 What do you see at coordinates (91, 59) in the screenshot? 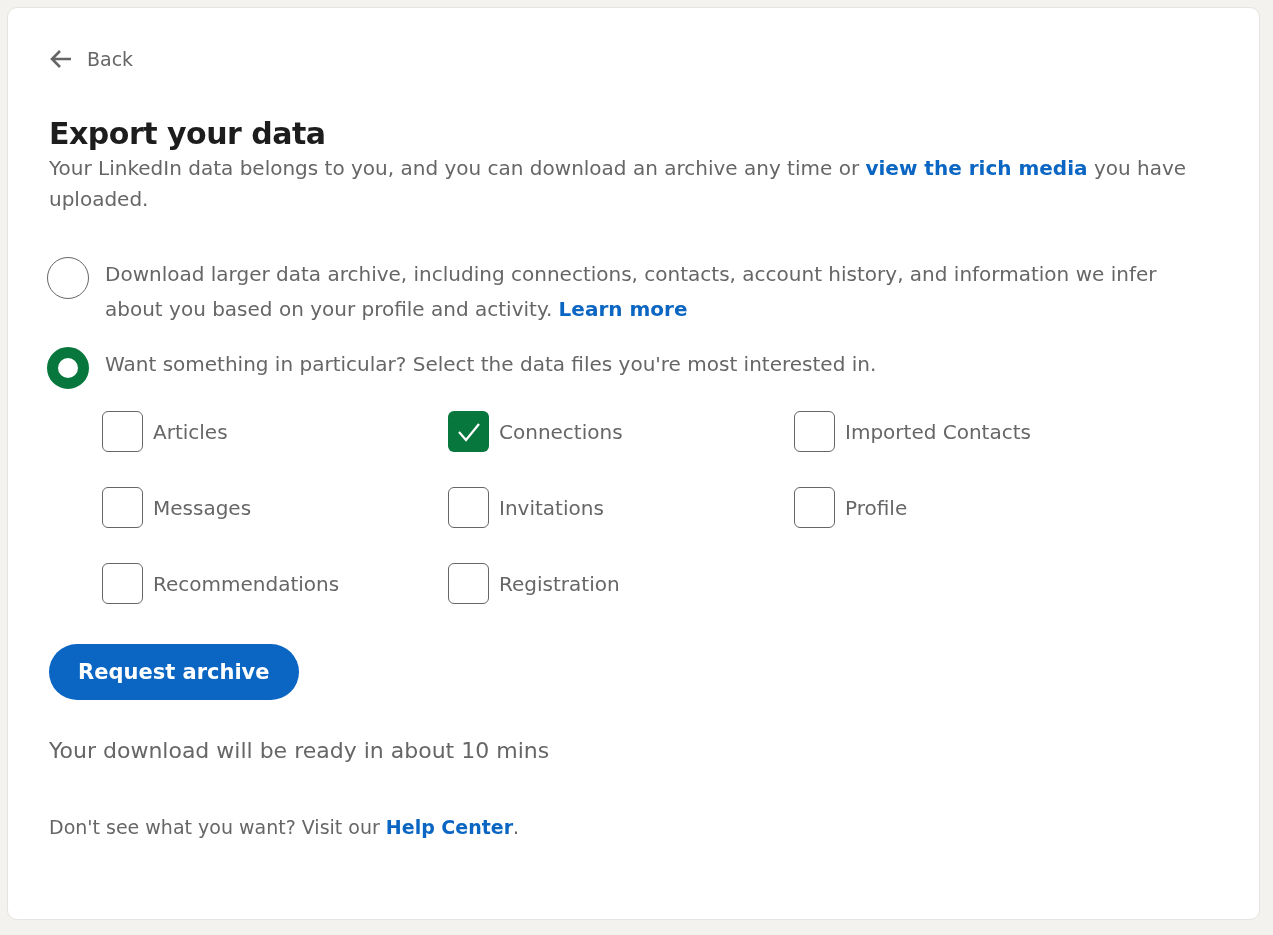
I see `back-button: Back` at bounding box center [91, 59].